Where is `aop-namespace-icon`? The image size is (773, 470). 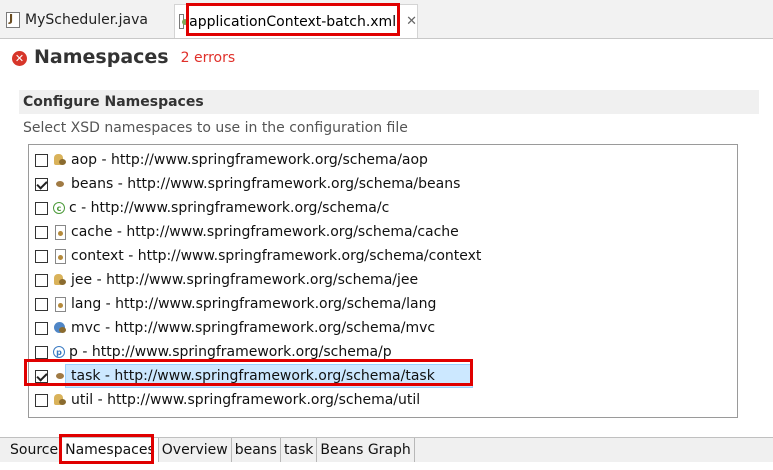 aop-namespace-icon is located at coordinates (60, 160).